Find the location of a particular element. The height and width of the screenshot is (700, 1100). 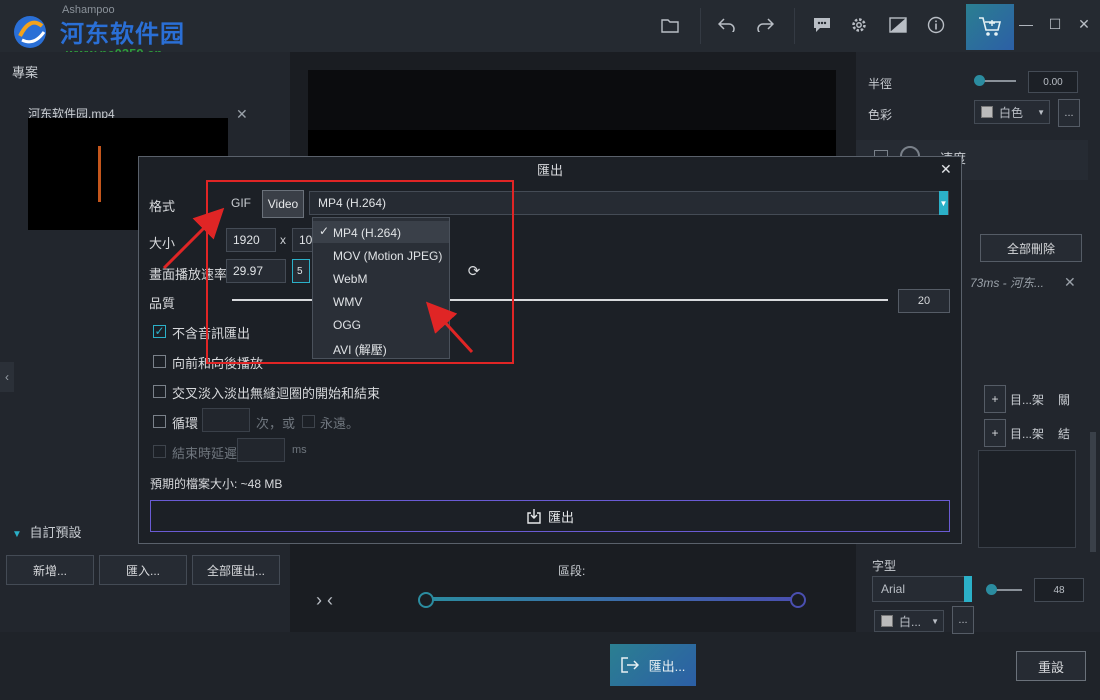

checkmark-icon: ✓ is located at coordinates (159, 331).